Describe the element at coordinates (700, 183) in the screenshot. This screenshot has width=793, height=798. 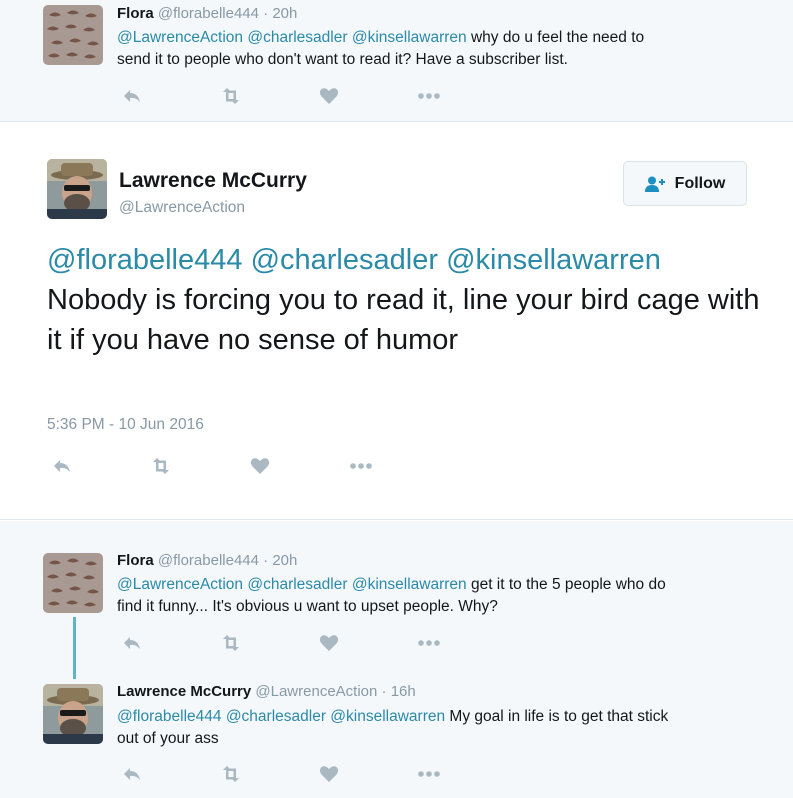
I see `follow-label: Follow` at that location.